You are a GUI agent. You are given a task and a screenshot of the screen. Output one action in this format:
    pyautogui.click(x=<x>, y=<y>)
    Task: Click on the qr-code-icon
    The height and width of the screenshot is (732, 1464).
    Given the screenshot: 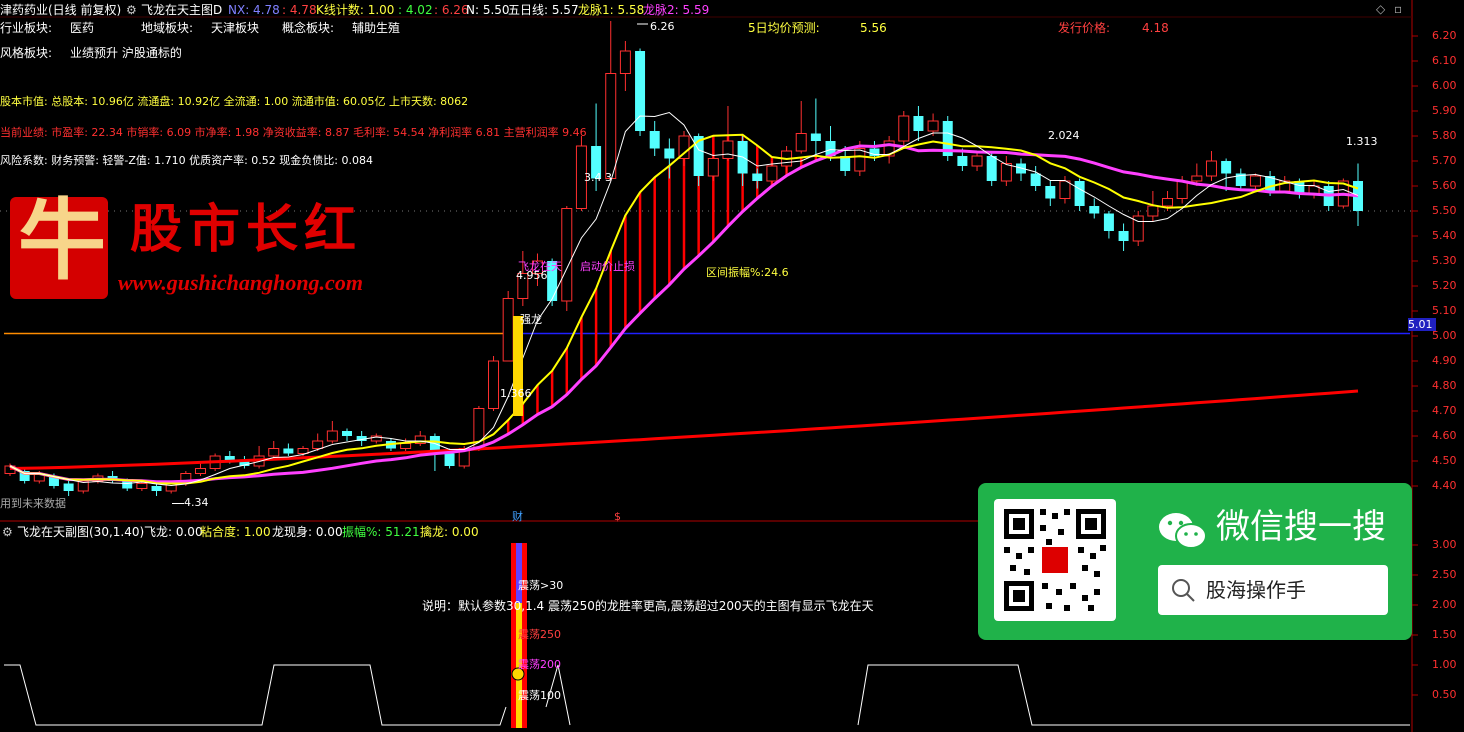 What is the action you would take?
    pyautogui.click(x=1055, y=560)
    